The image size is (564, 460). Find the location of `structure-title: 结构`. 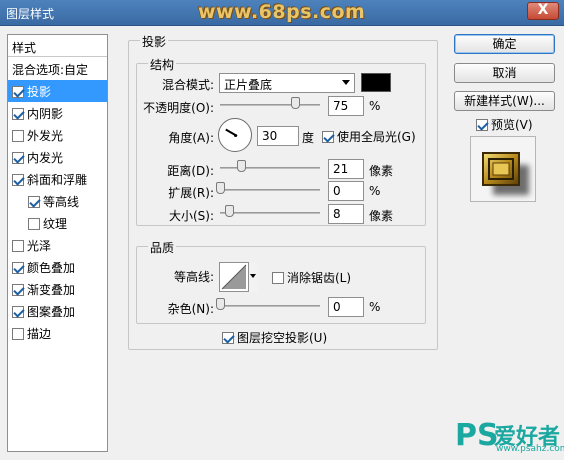

structure-title: 结构 is located at coordinates (162, 64).